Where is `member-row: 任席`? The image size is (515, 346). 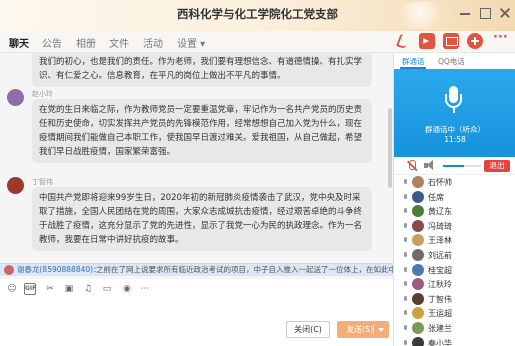 member-row: 任席 is located at coordinates (454, 197).